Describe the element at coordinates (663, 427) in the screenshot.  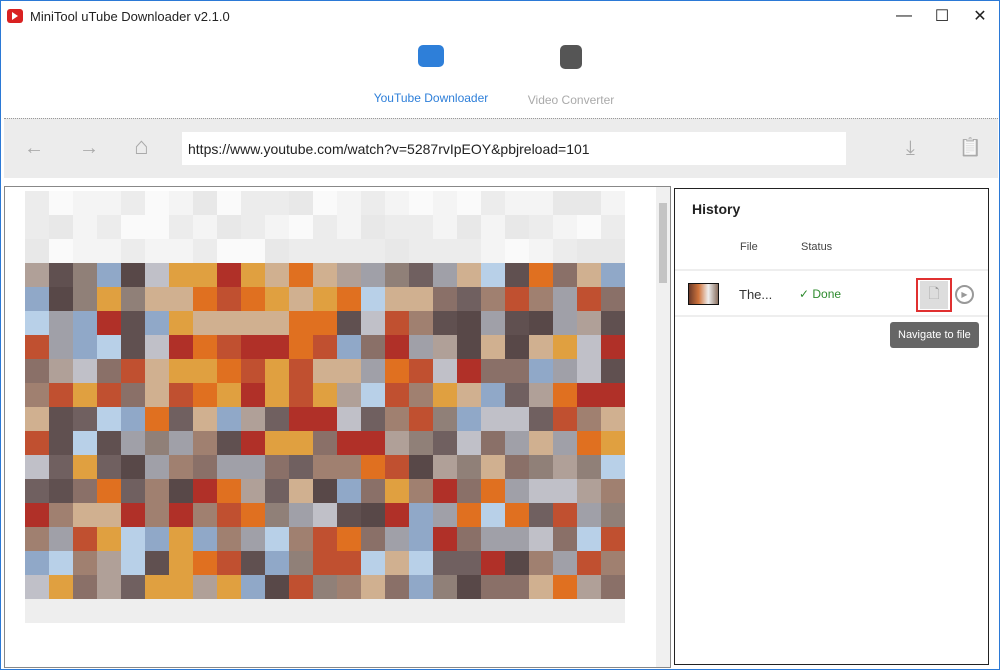
I see `scrollbar` at that location.